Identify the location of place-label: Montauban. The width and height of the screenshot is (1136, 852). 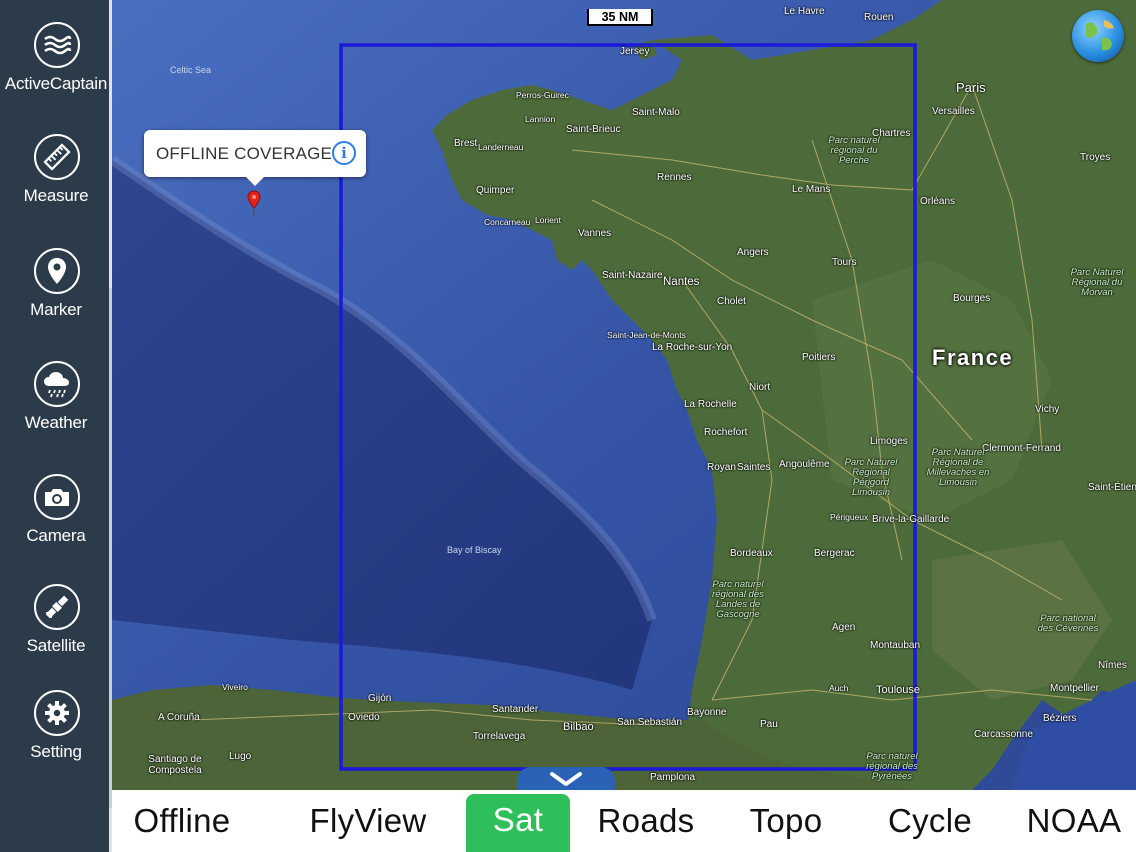
(895, 645).